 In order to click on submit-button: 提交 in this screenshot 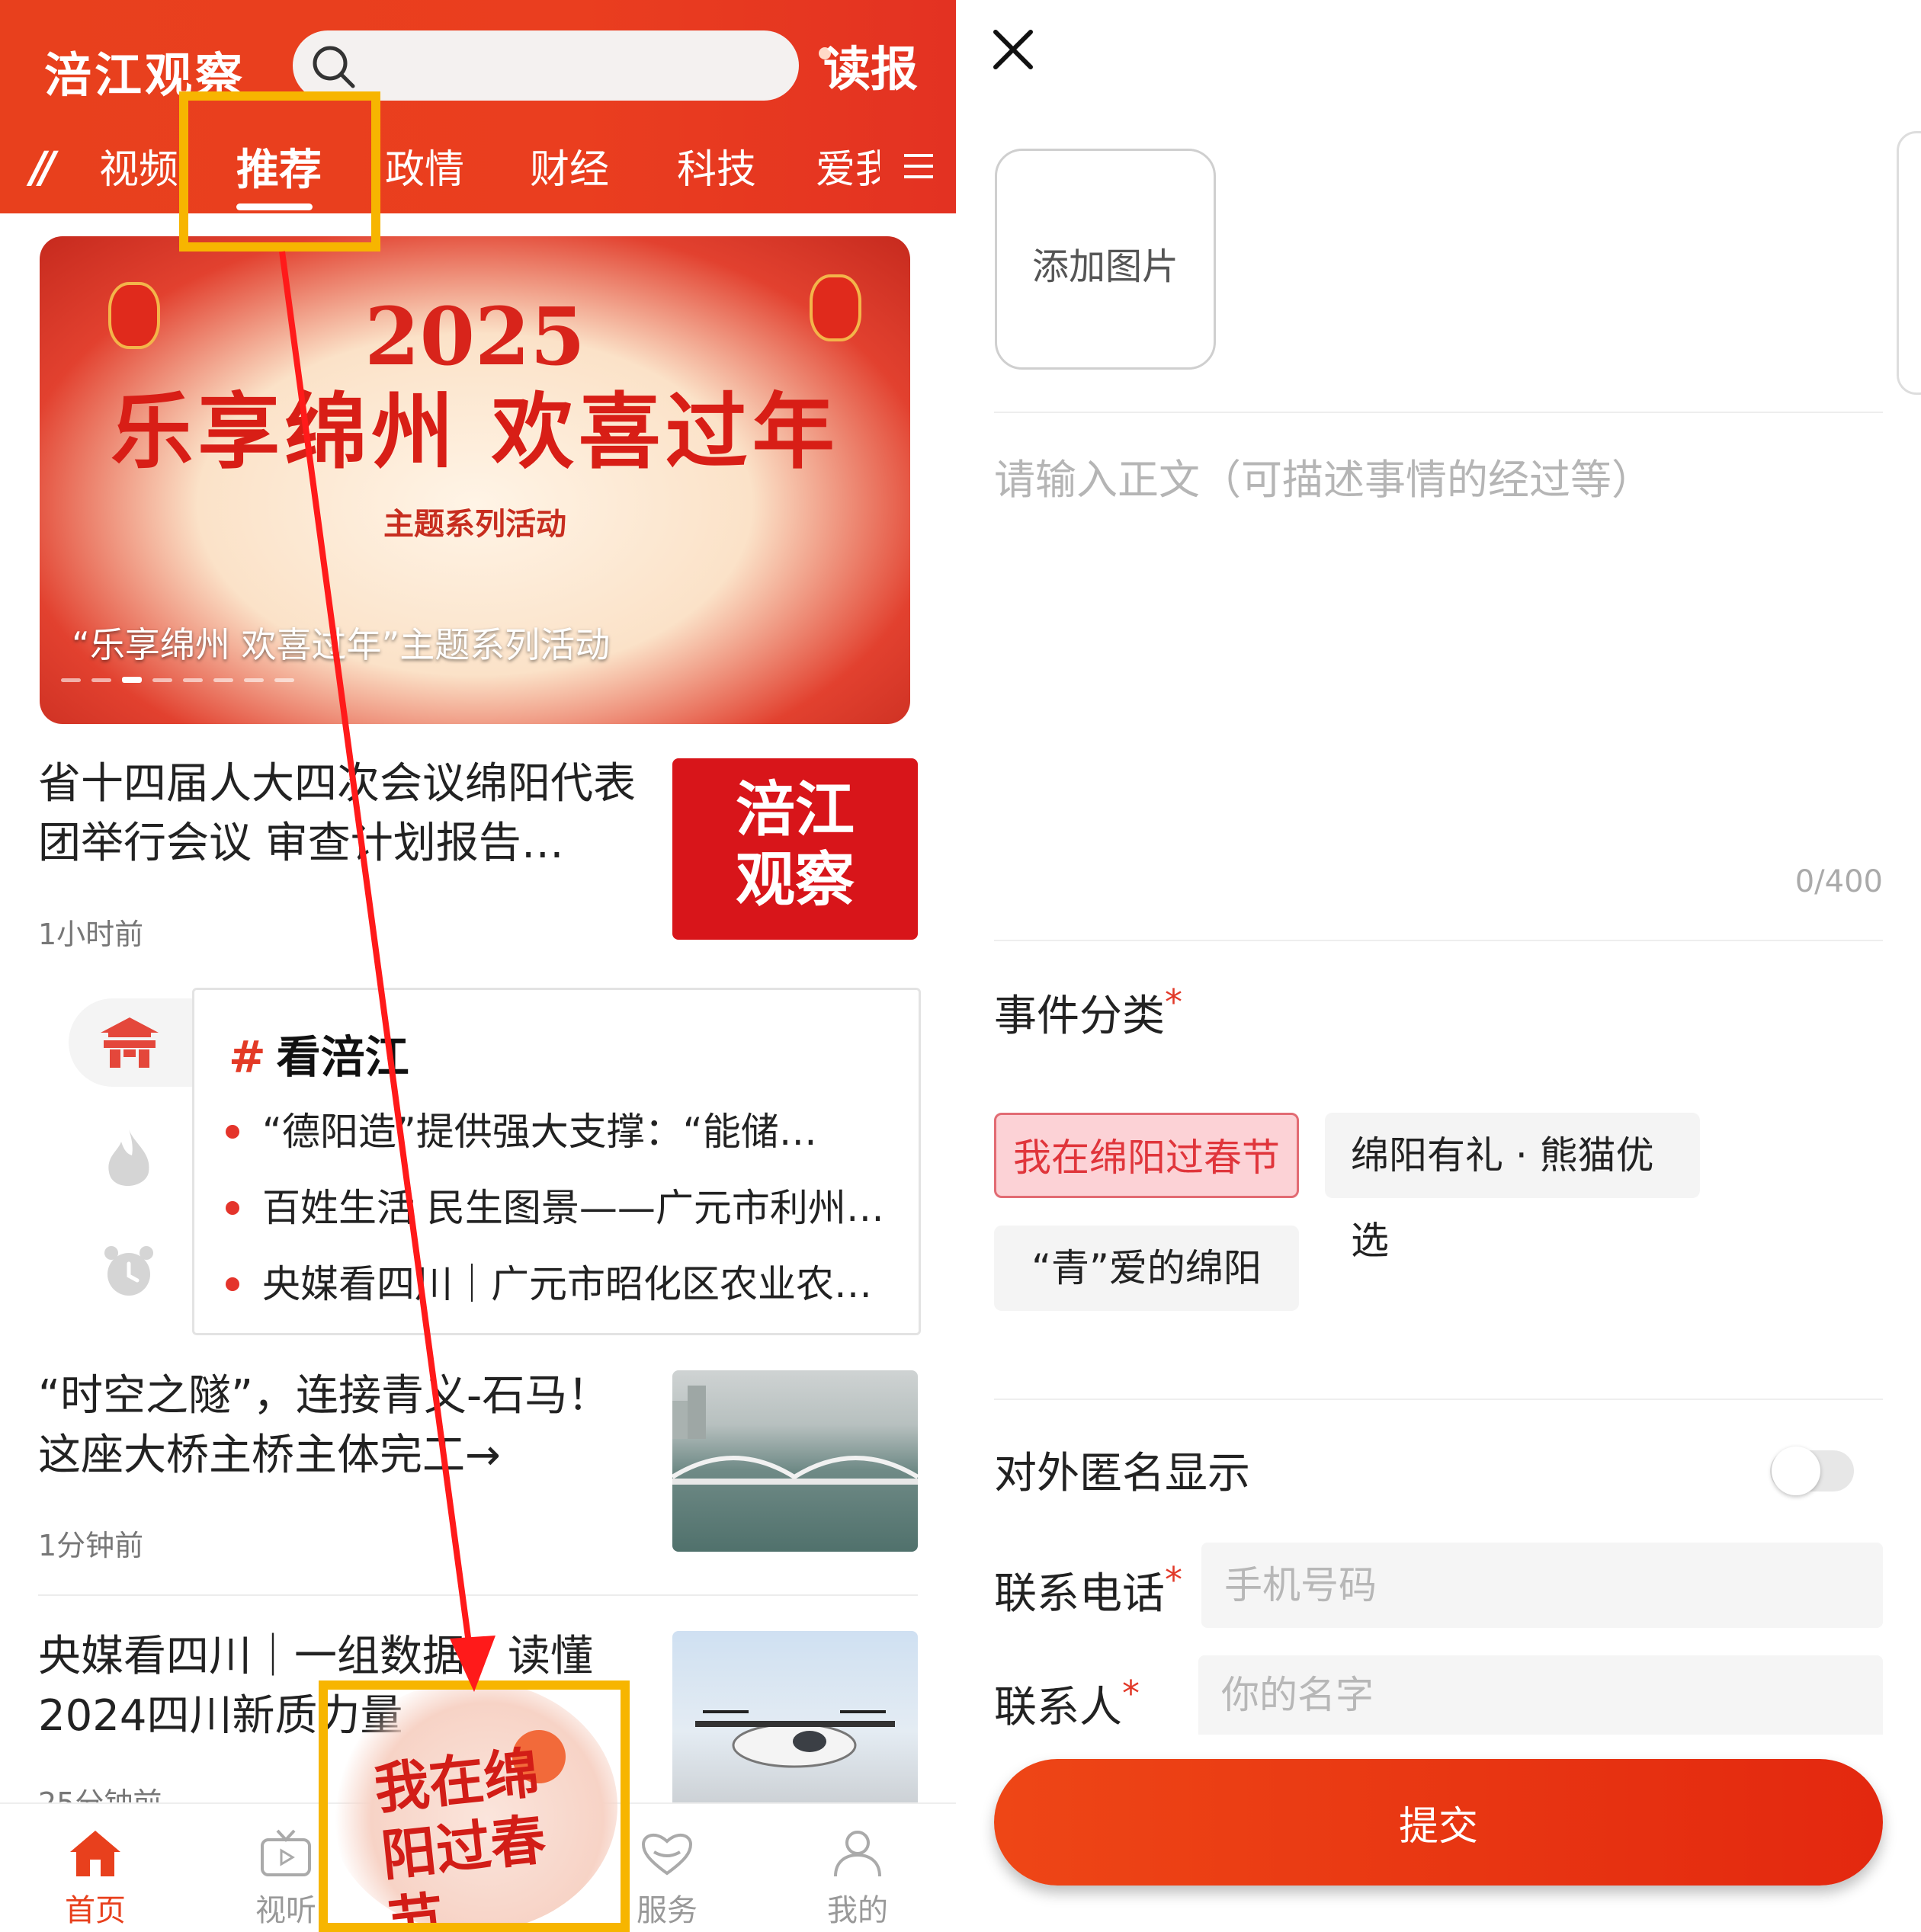, I will do `click(1438, 1822)`.